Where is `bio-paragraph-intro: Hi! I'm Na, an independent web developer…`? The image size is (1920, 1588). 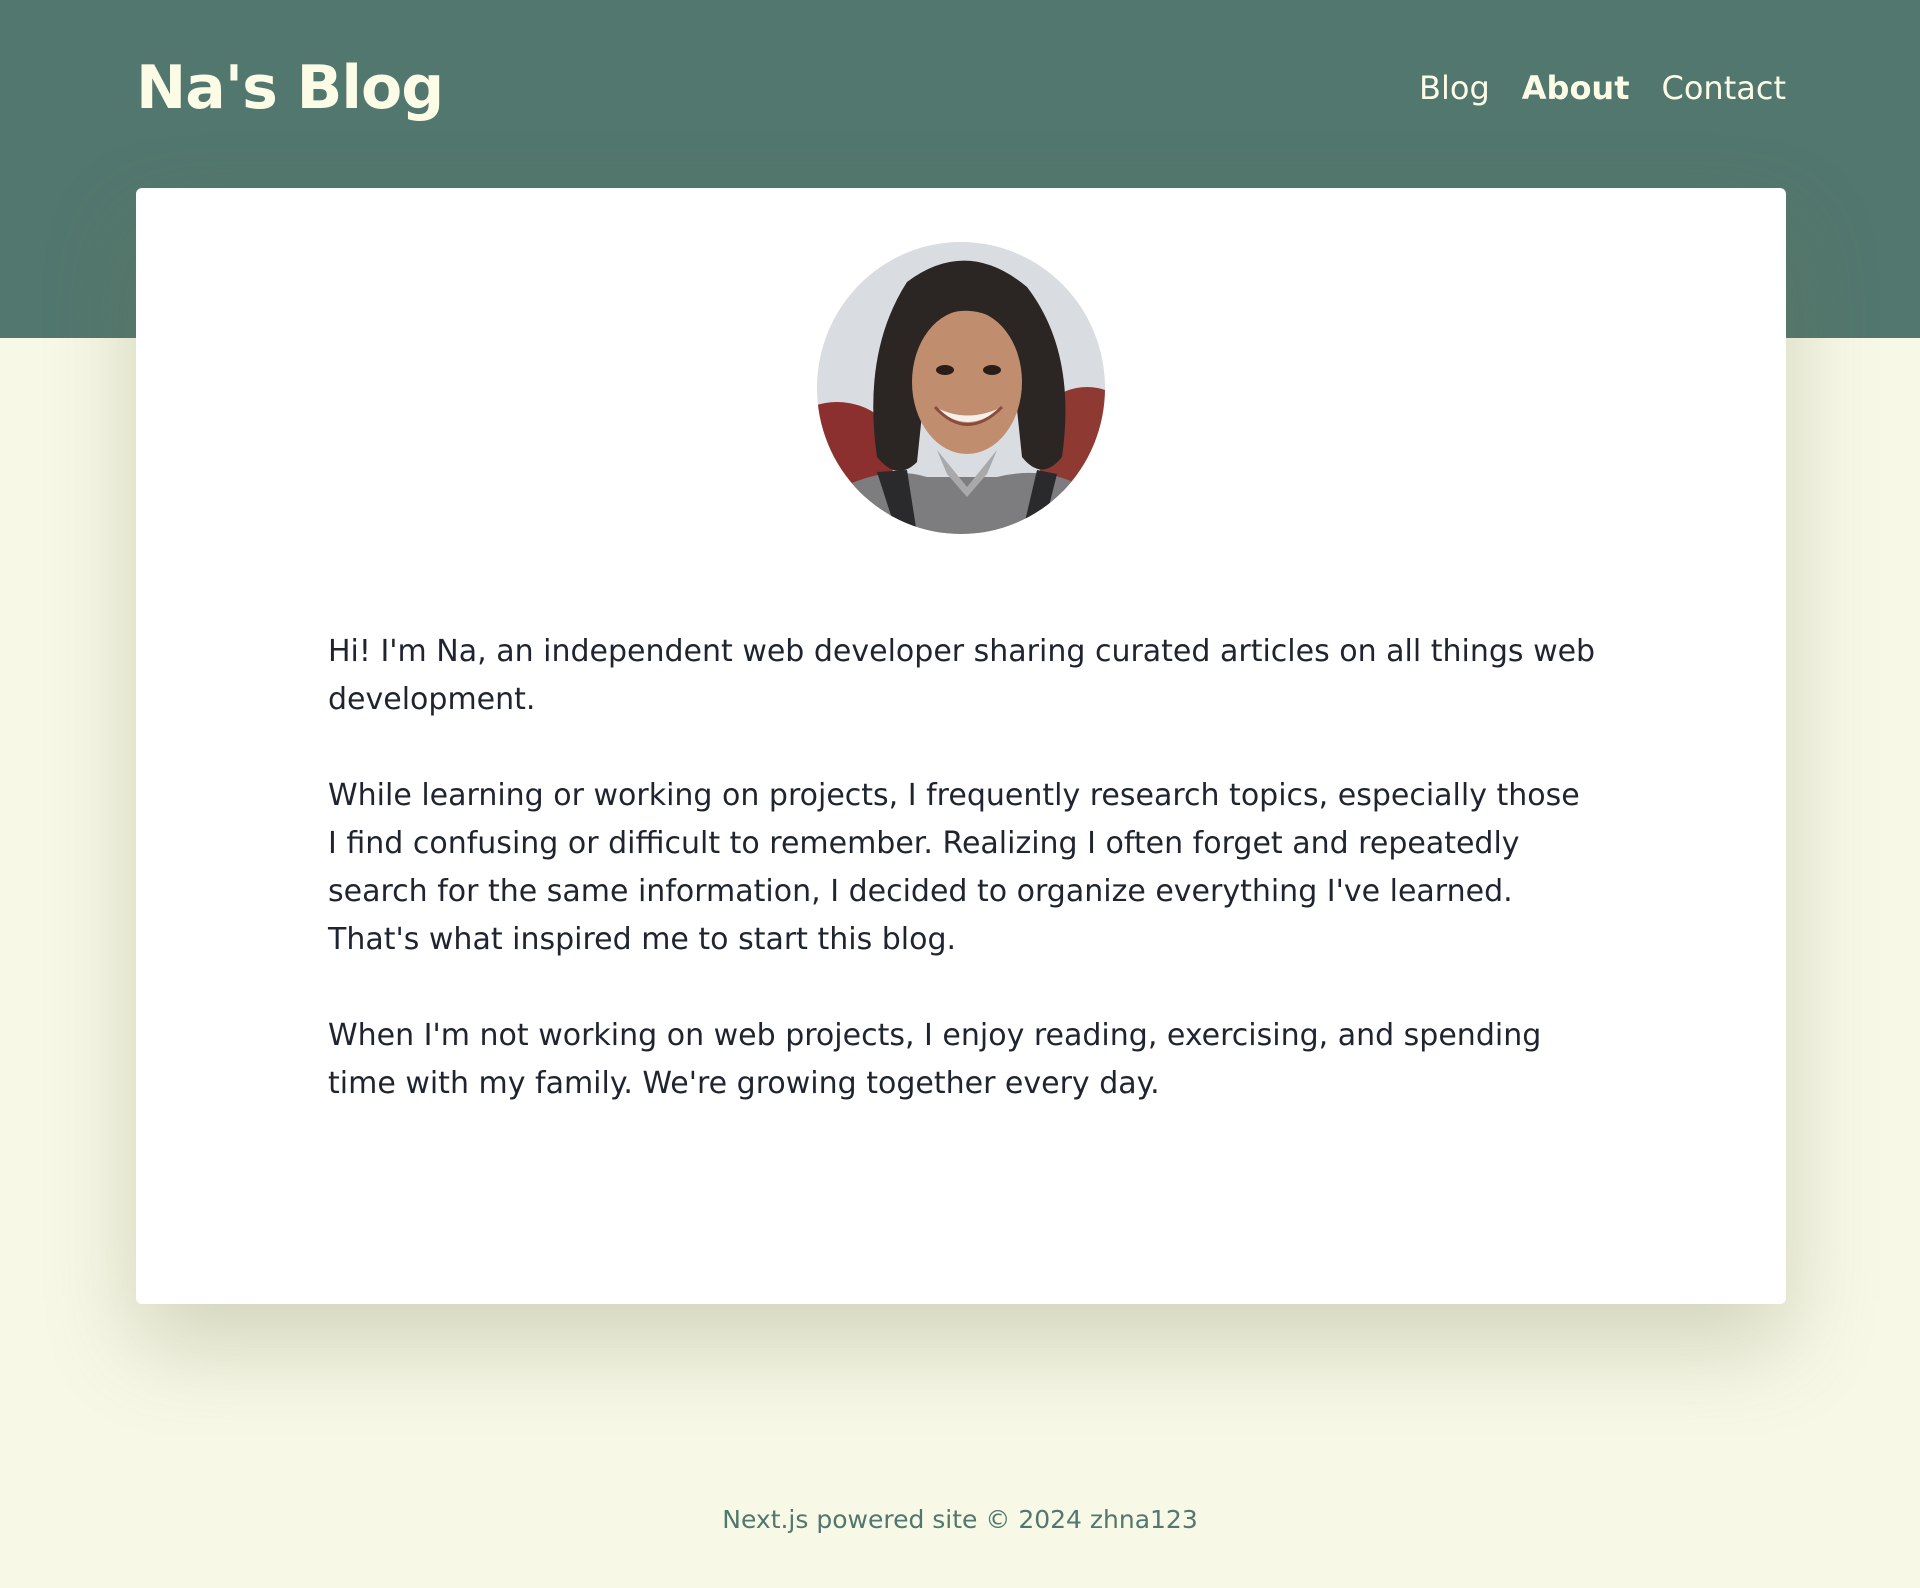
bio-paragraph-intro: Hi! I'm Na, an independent web developer… is located at coordinates (962, 675).